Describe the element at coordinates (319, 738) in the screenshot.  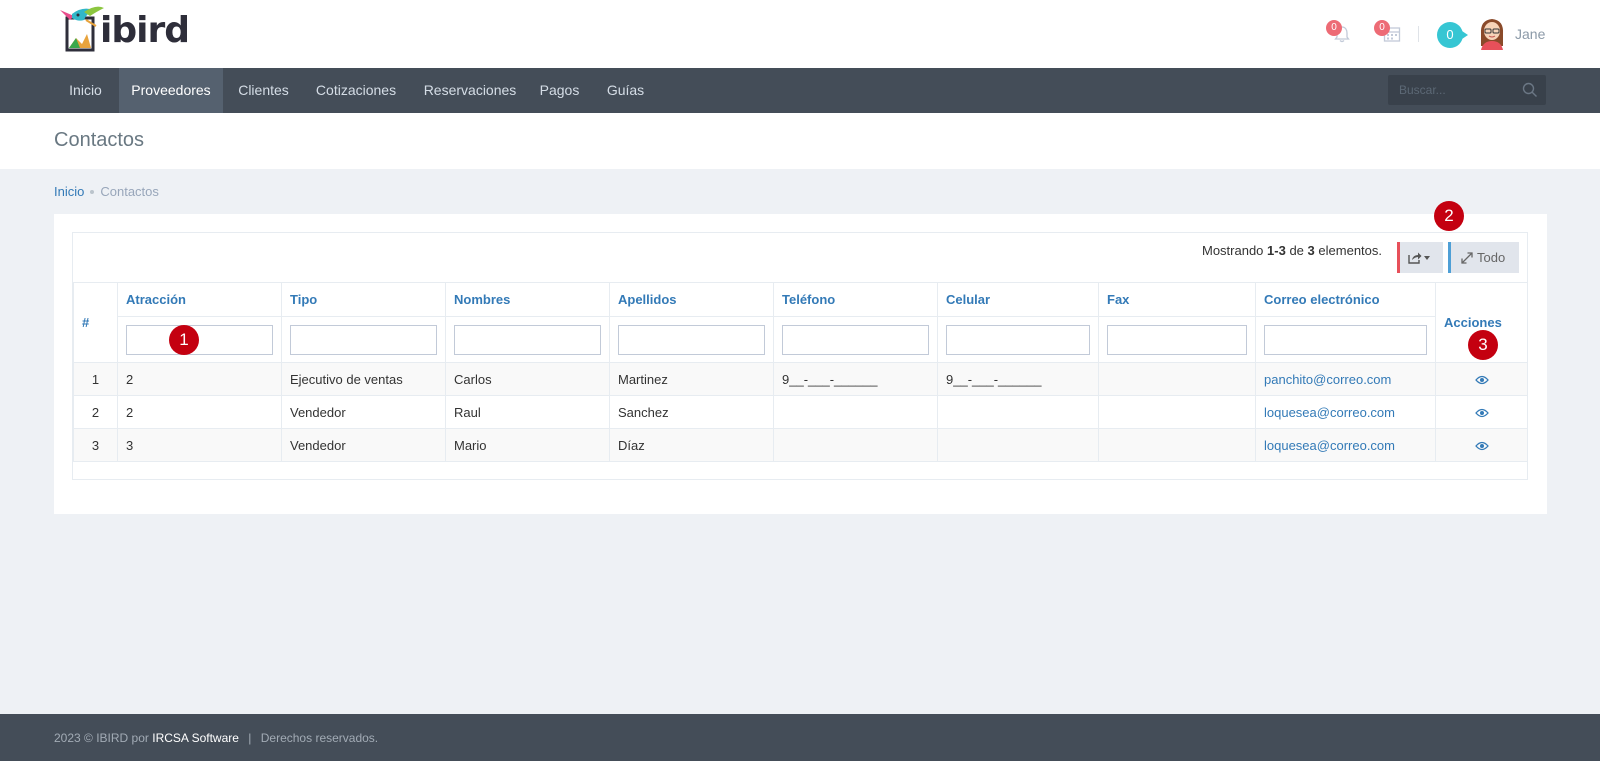
I see `footer-rights: Derechos reservados.` at that location.